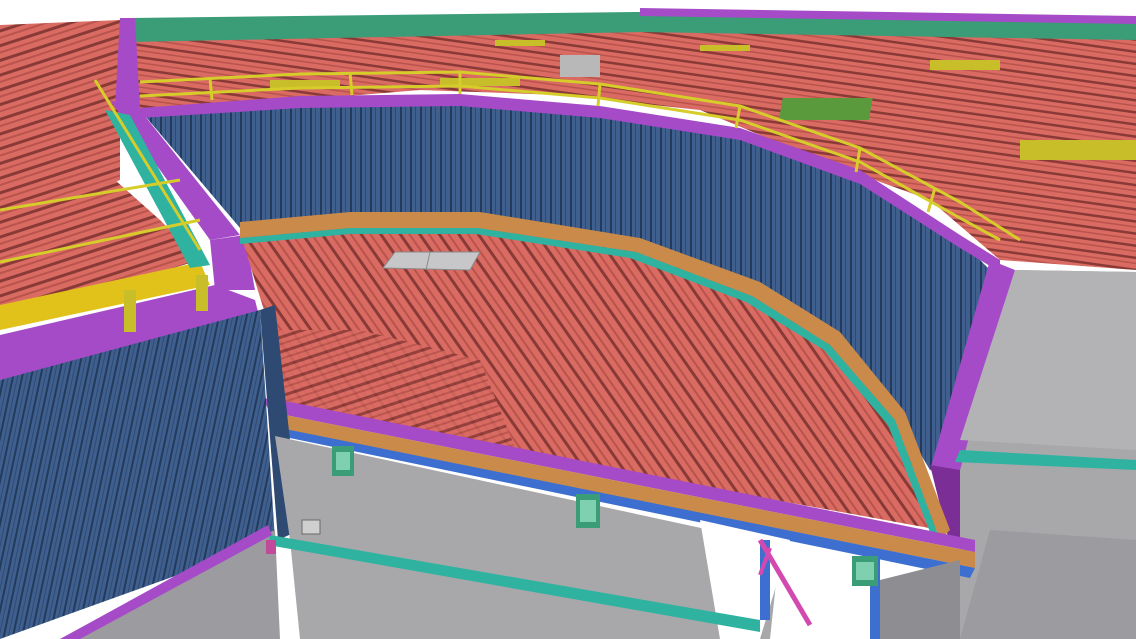  I want to click on pipe-cap, so click(271, 547).